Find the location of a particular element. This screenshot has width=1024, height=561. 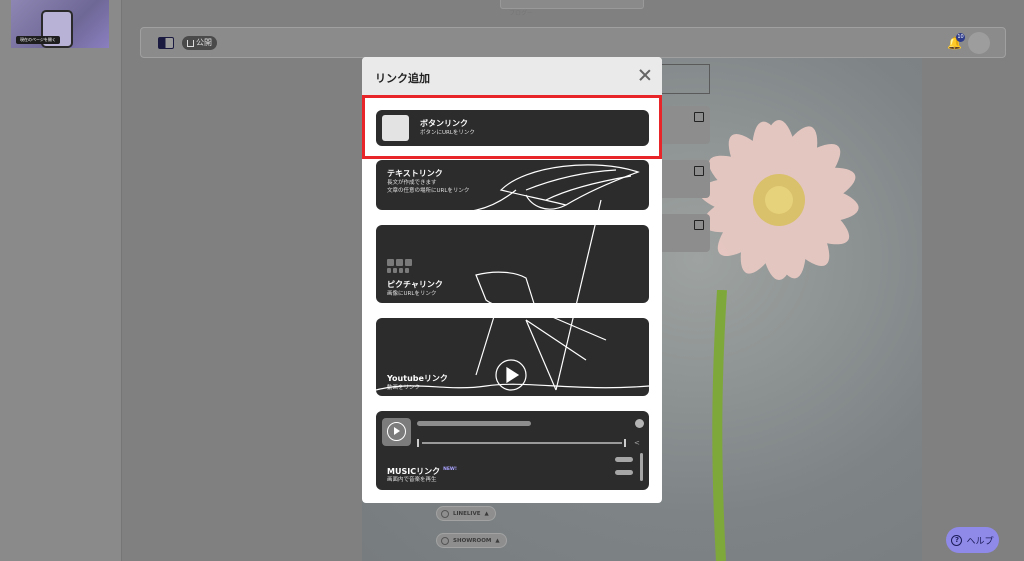

title-placeholder-bar is located at coordinates (474, 423).